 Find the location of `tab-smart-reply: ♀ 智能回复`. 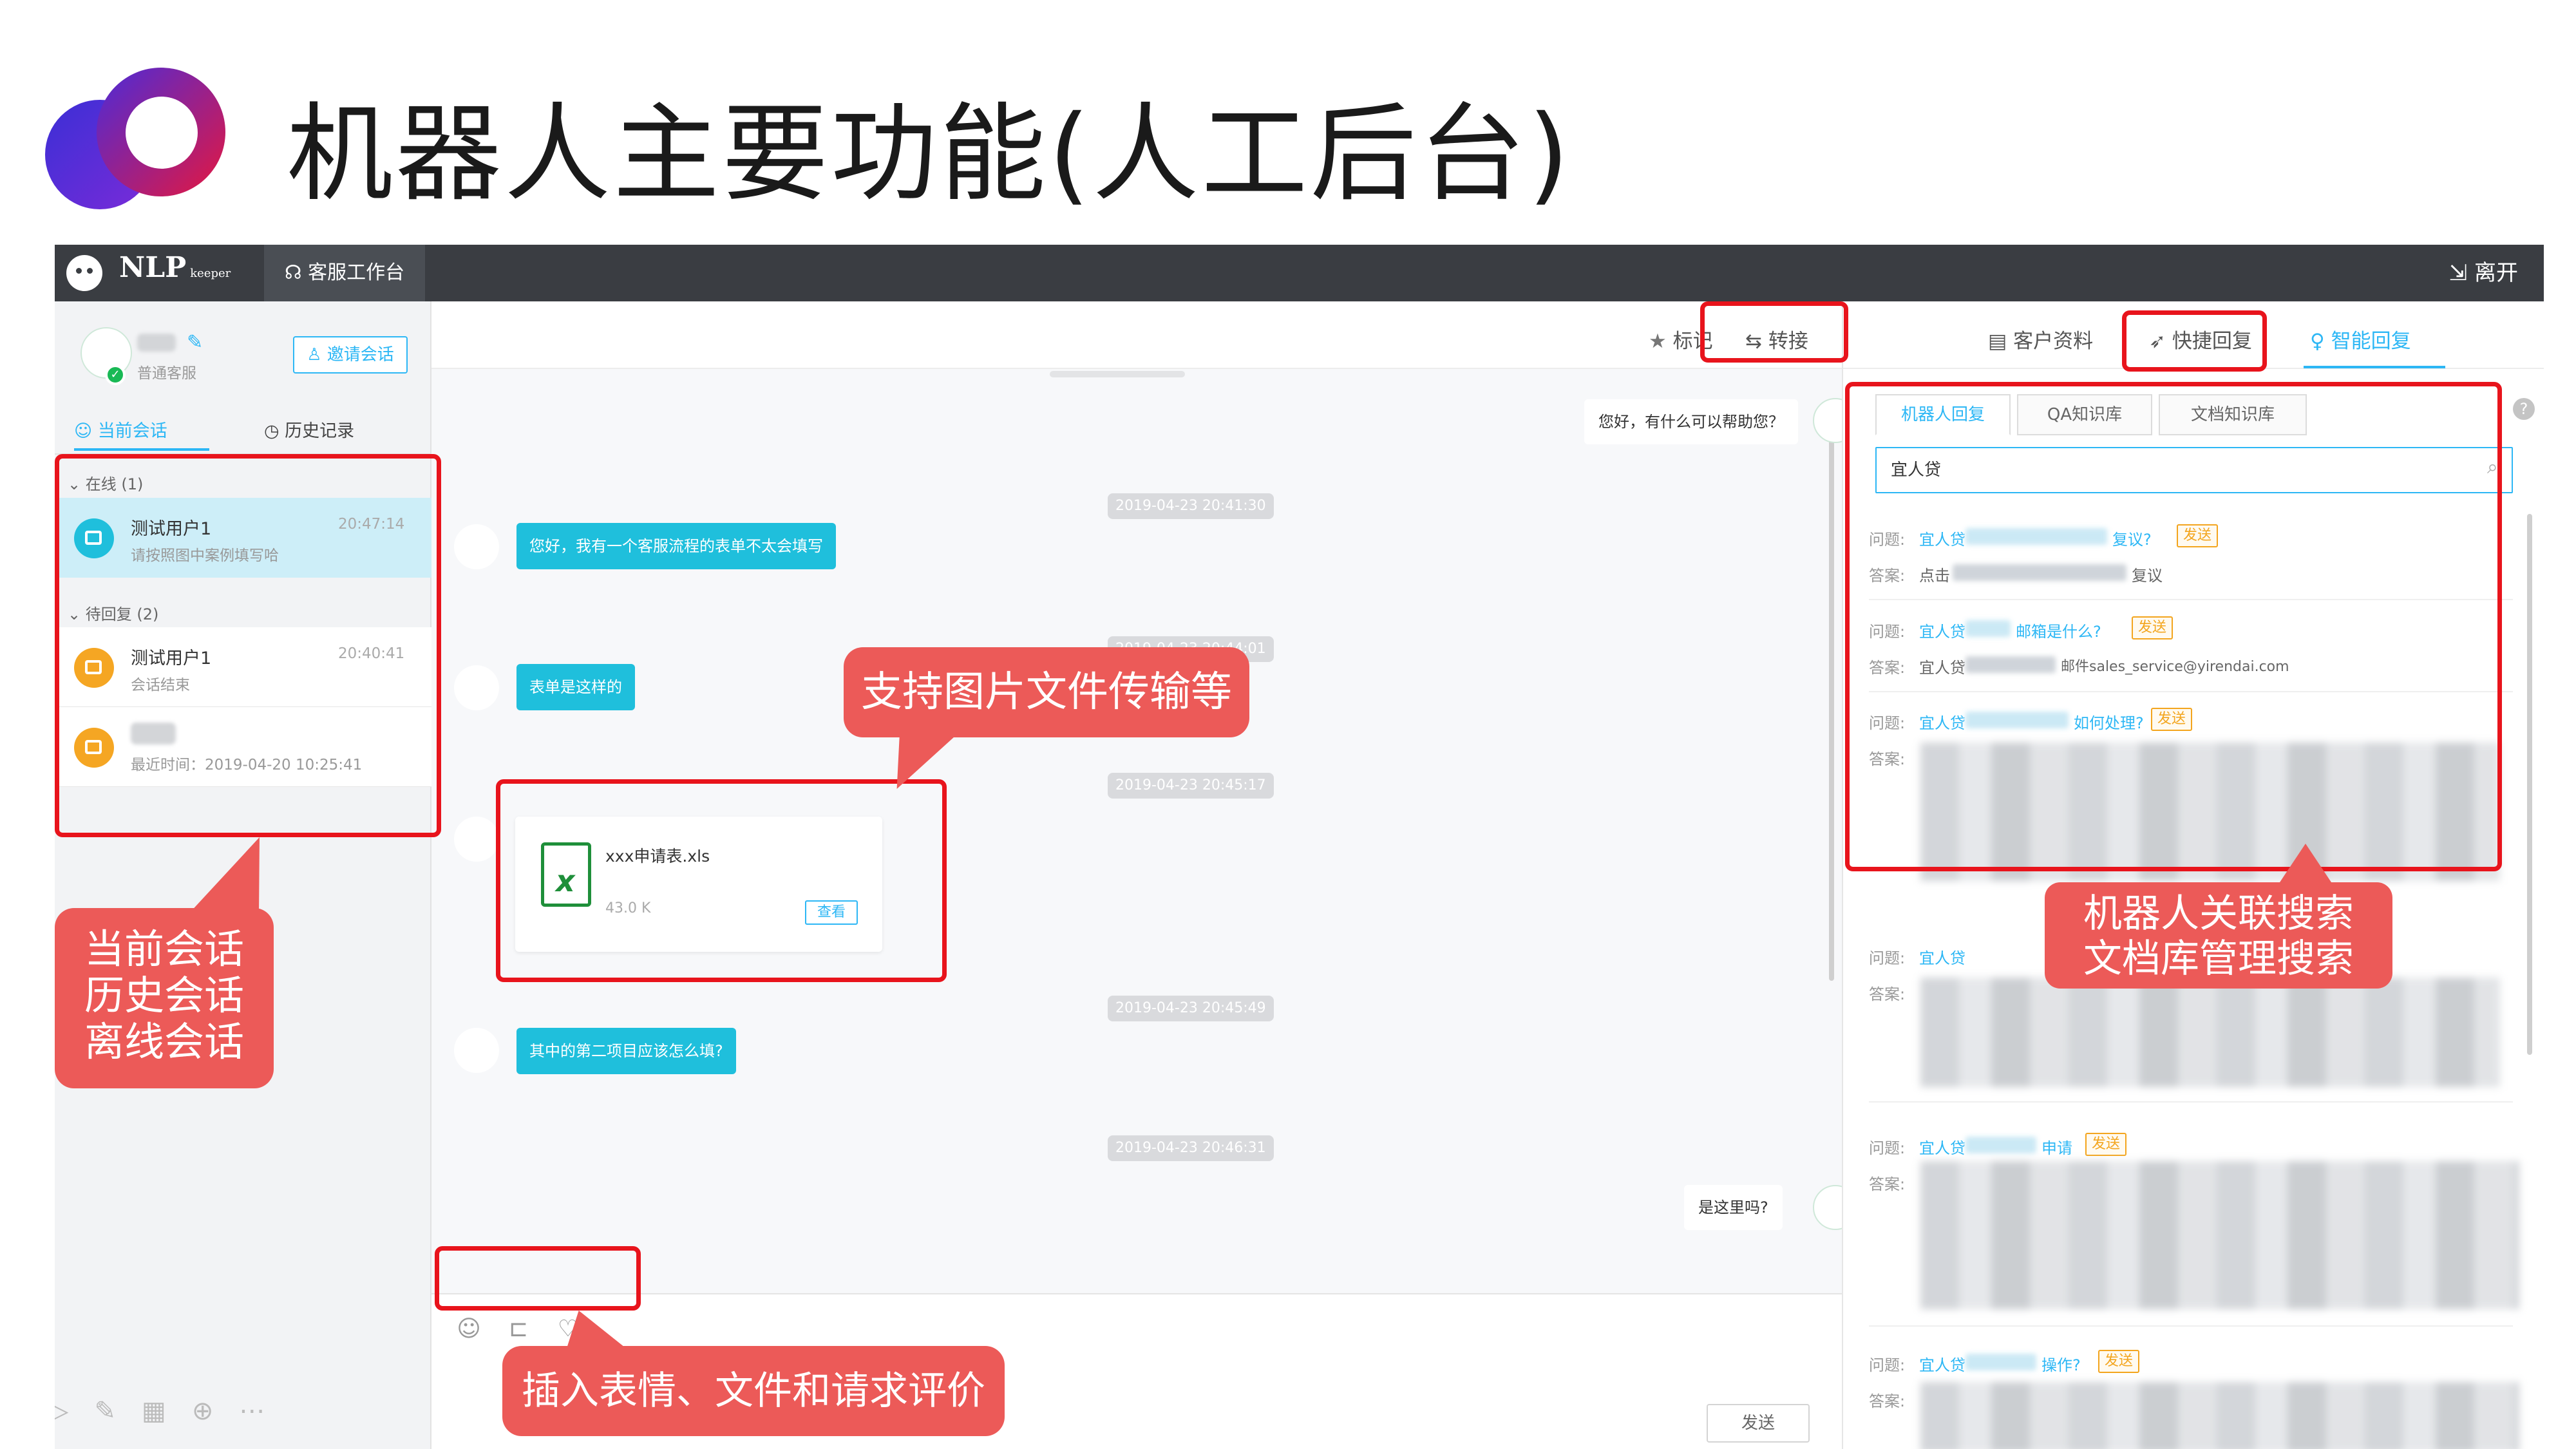

tab-smart-reply: ♀ 智能回复 is located at coordinates (2361, 339).